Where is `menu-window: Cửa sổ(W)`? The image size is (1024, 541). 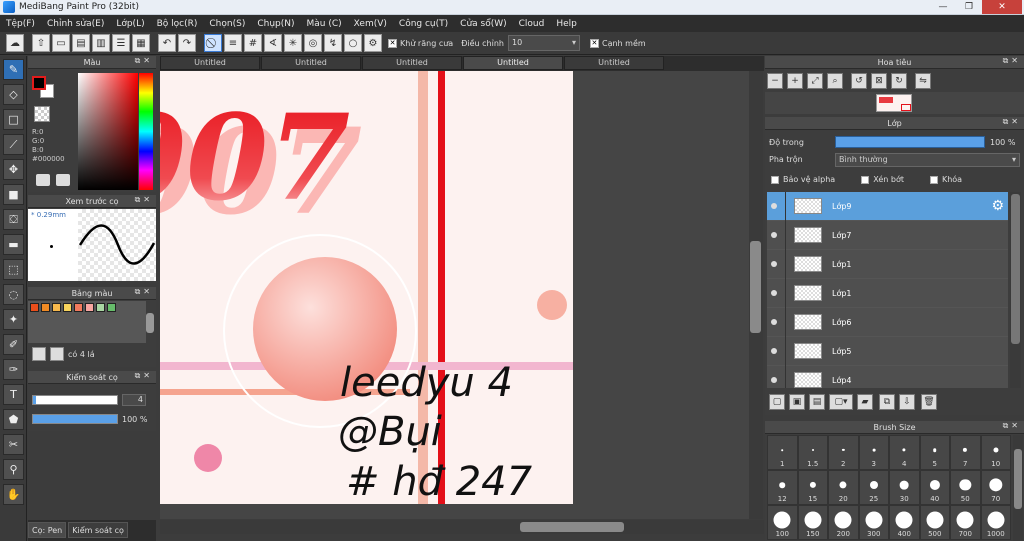 menu-window: Cửa sổ(W) is located at coordinates (483, 24).